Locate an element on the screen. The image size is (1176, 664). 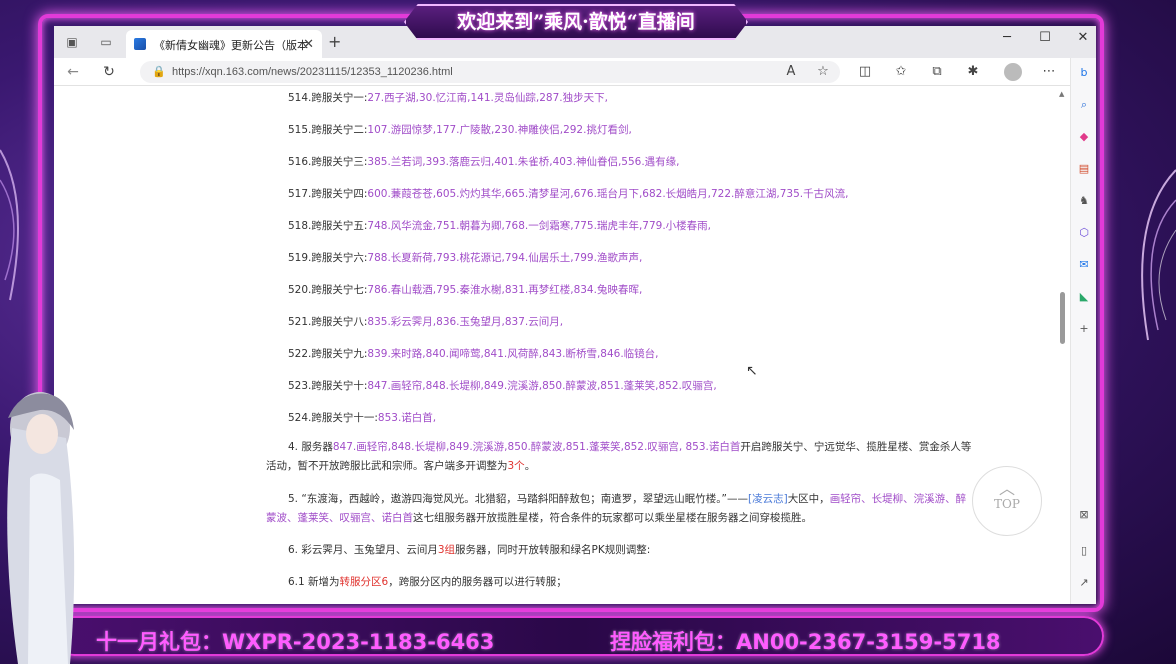
stream-title-banner: 欢迎来到”乘风·歆悦“直播间 is located at coordinates (576, 22).